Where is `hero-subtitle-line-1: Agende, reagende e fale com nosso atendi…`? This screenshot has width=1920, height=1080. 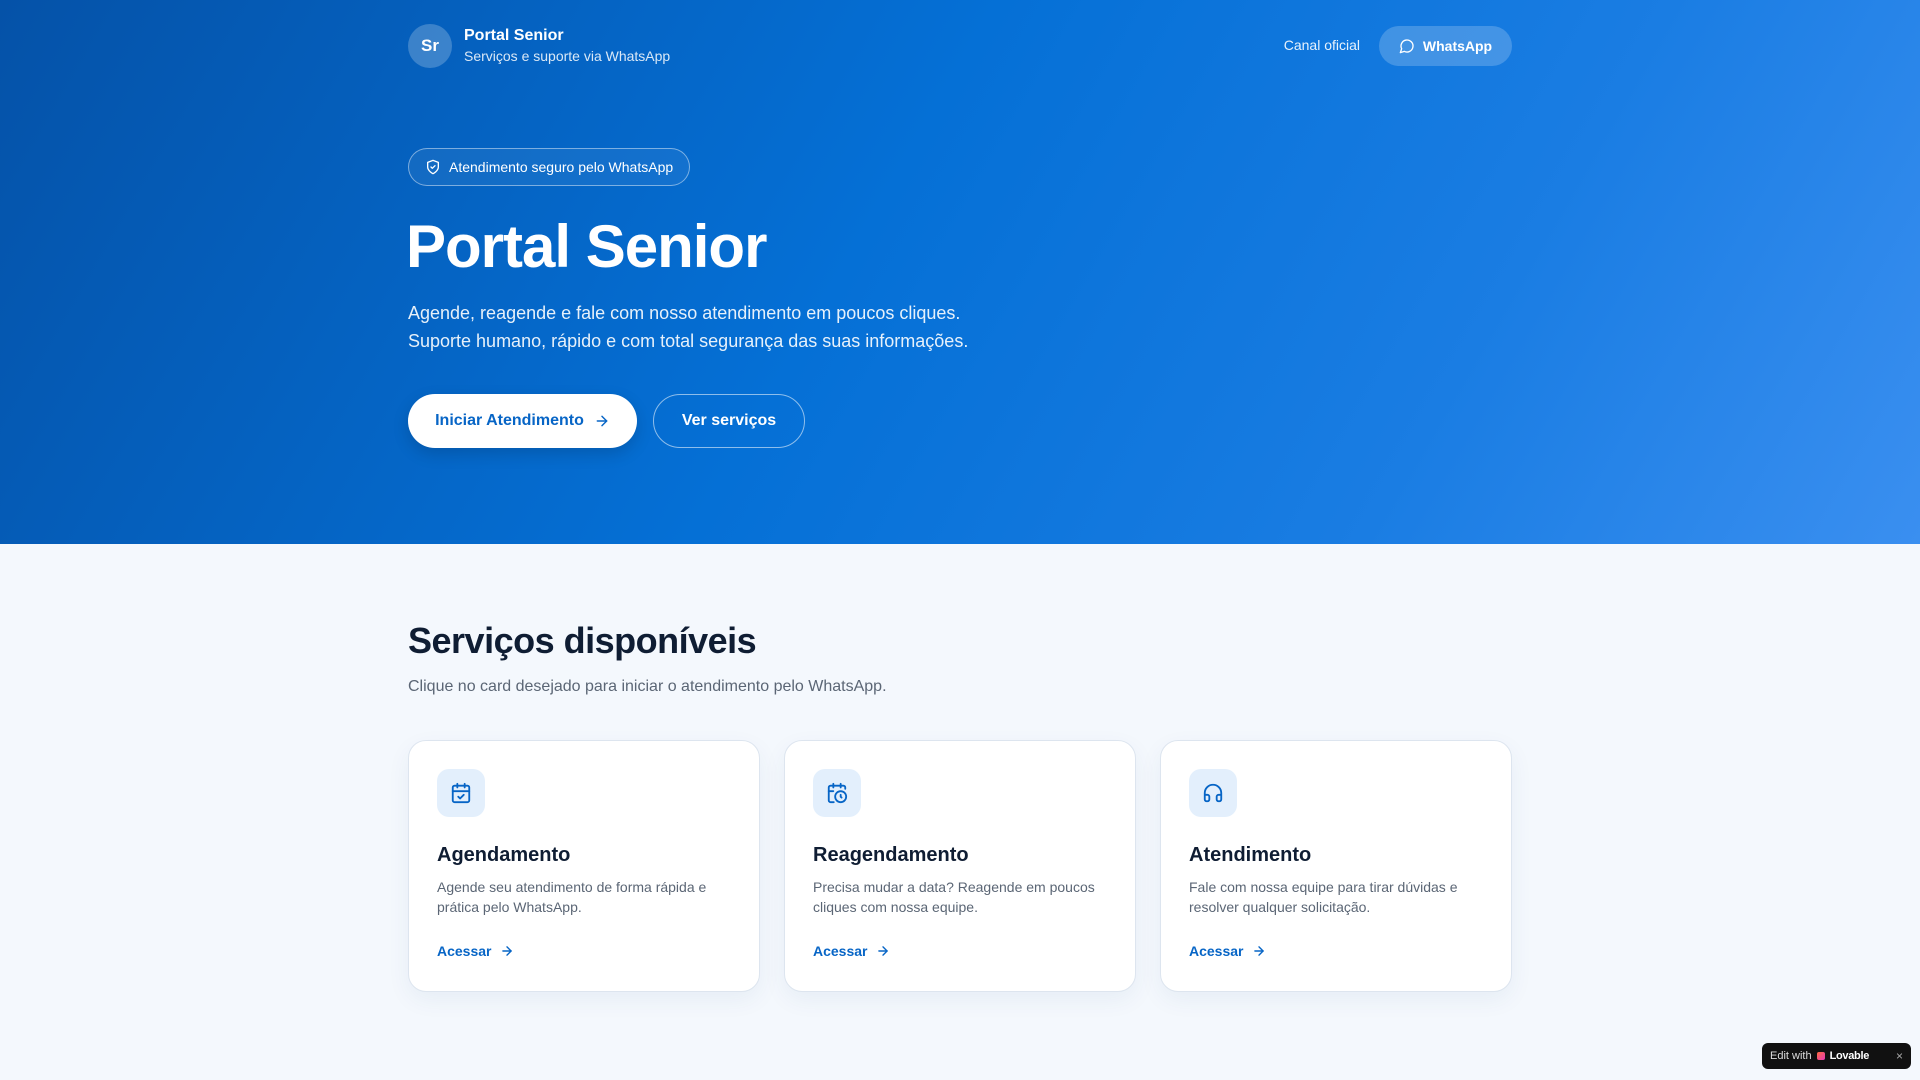 hero-subtitle-line-1: Agende, reagende e fale com nosso atendi… is located at coordinates (684, 313).